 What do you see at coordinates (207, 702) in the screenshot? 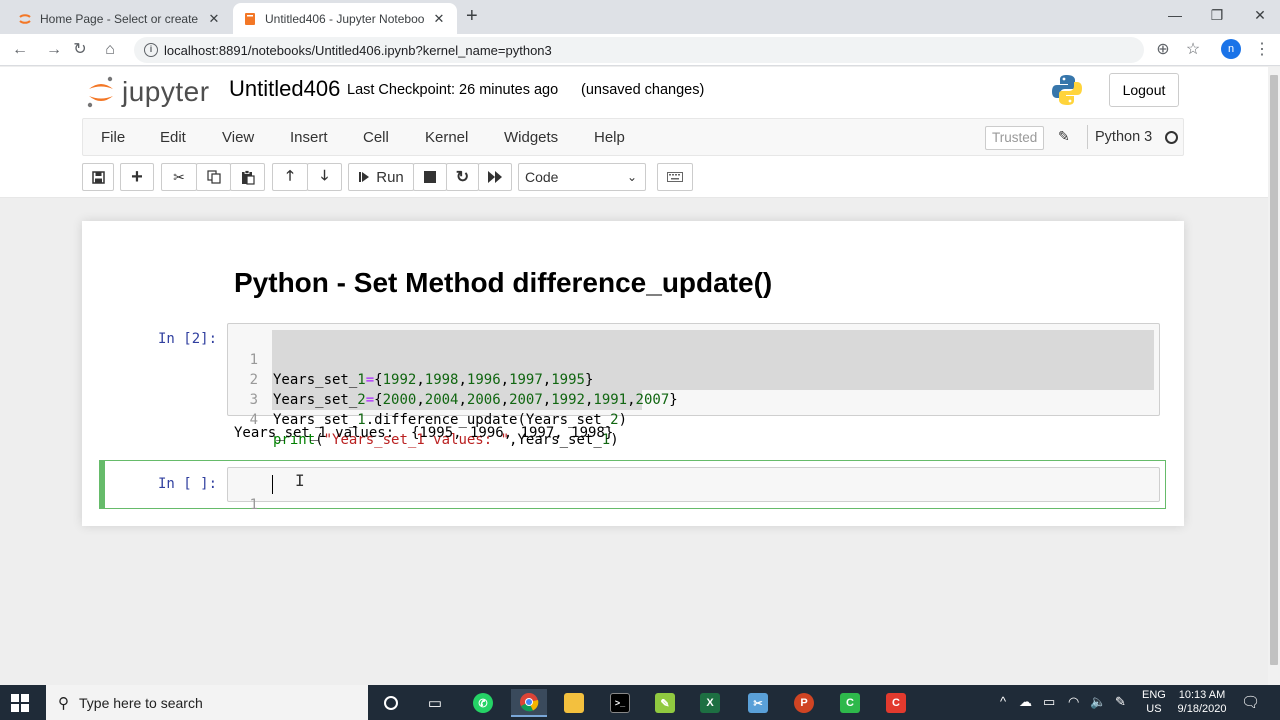
I see `taskbar-search: ⚲ Type here to search` at bounding box center [207, 702].